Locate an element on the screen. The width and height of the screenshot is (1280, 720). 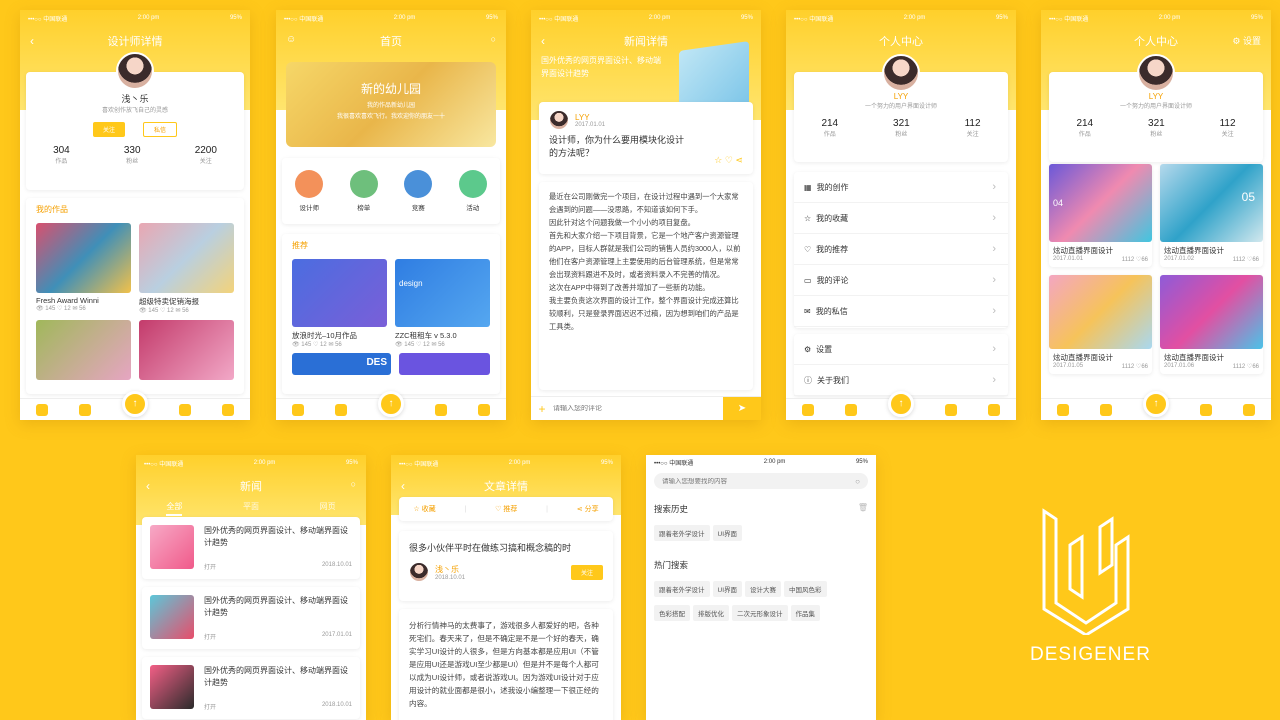
send-button: ➤ is located at coordinates (742, 408).